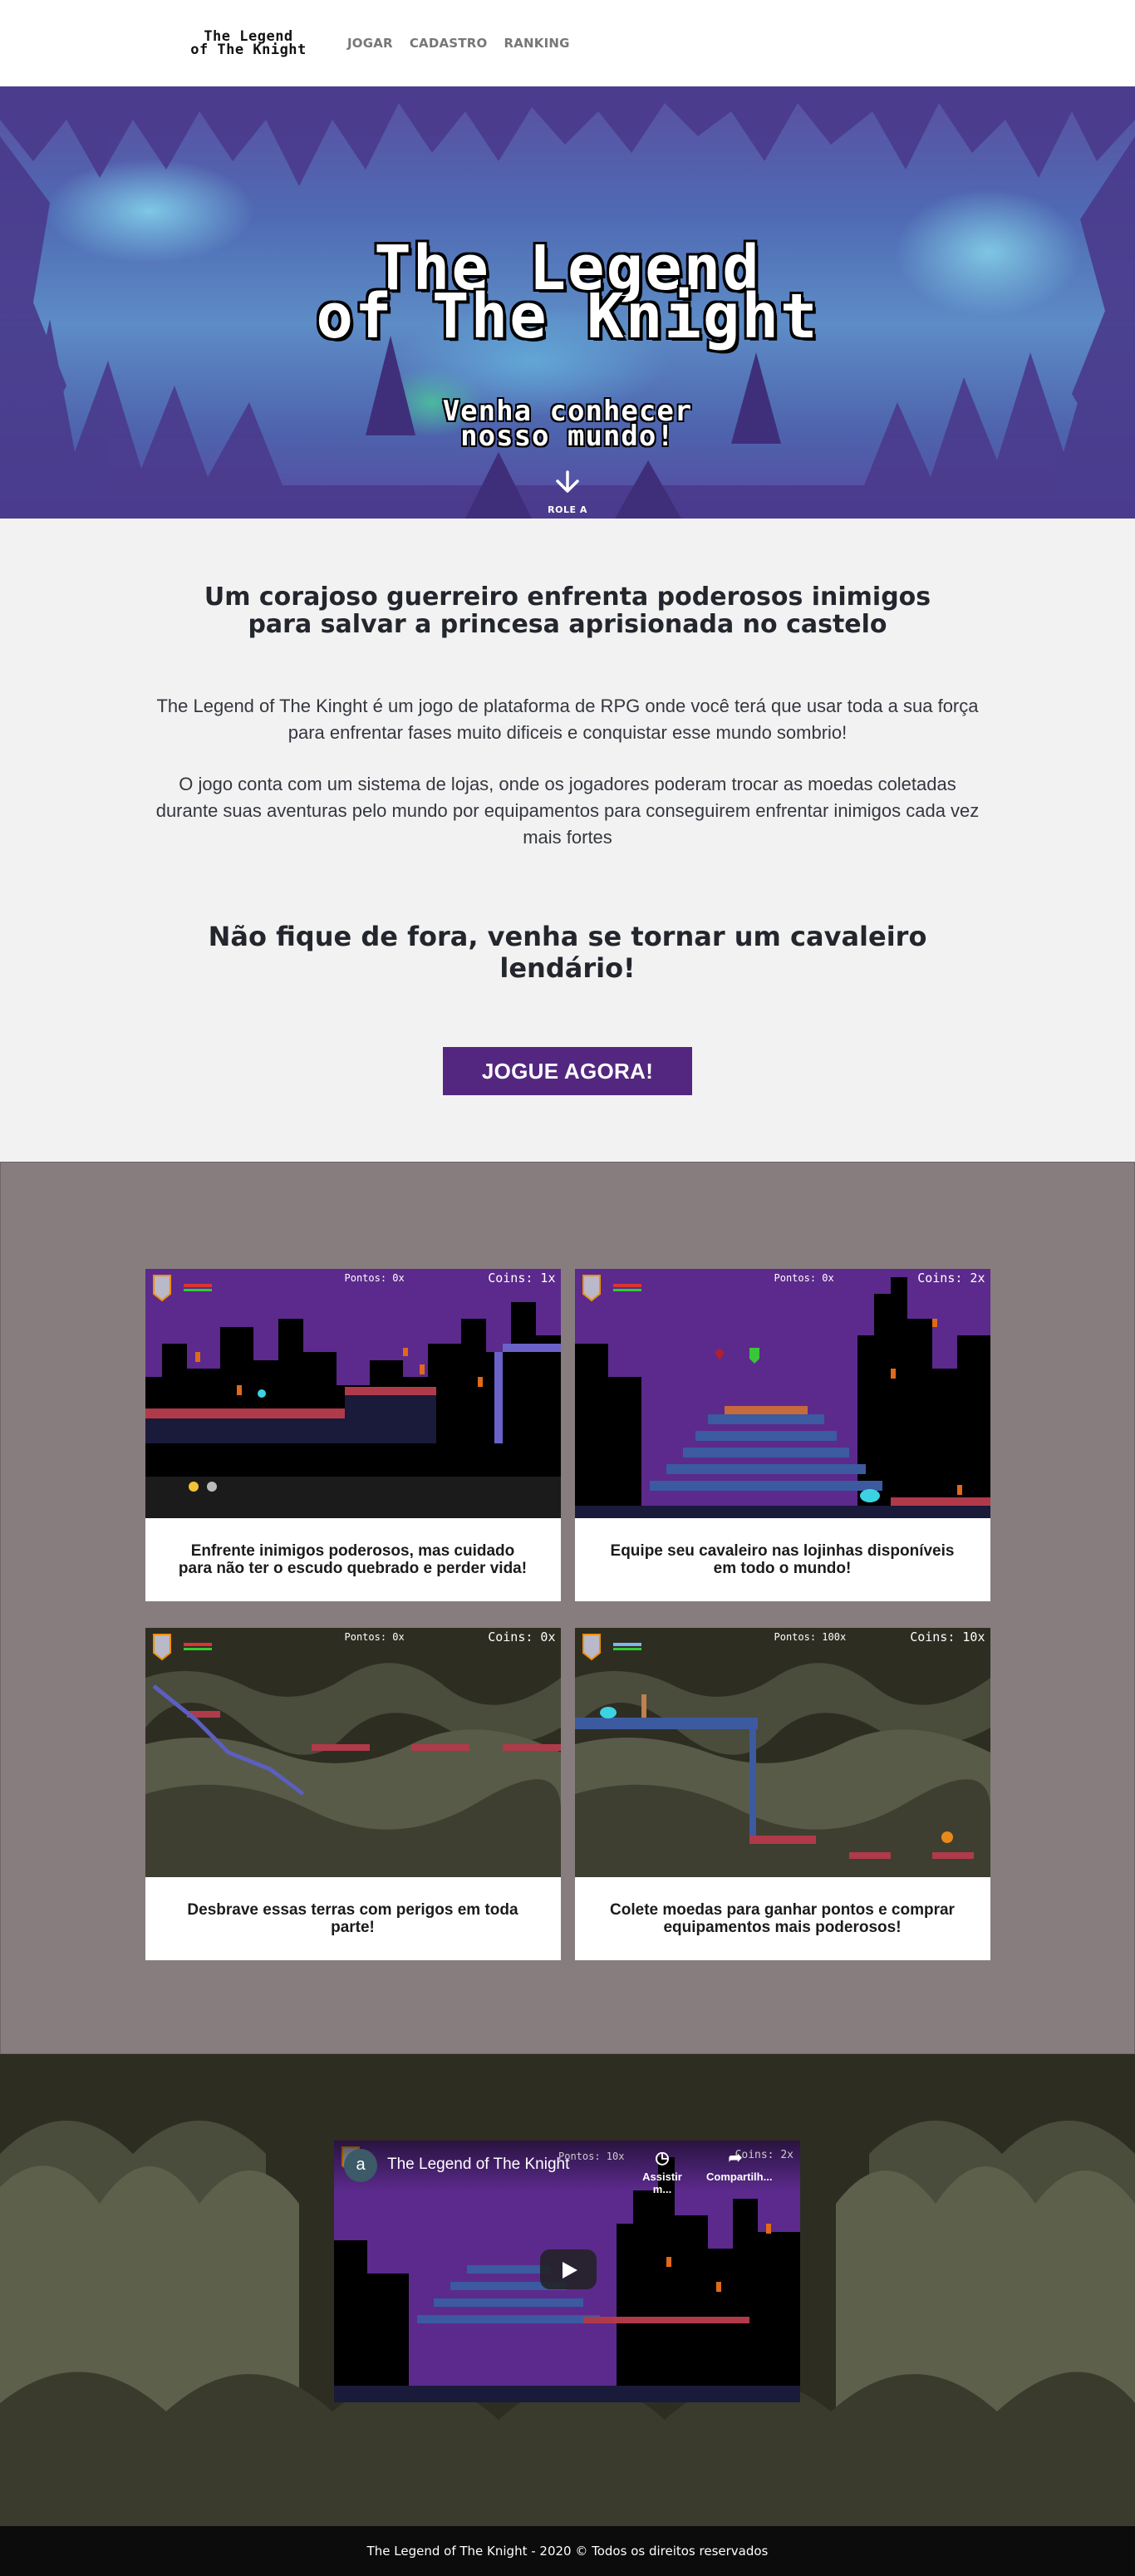 Image resolution: width=1135 pixels, height=2576 pixels. What do you see at coordinates (536, 43) in the screenshot?
I see `nav-link-ranking: RANKING` at bounding box center [536, 43].